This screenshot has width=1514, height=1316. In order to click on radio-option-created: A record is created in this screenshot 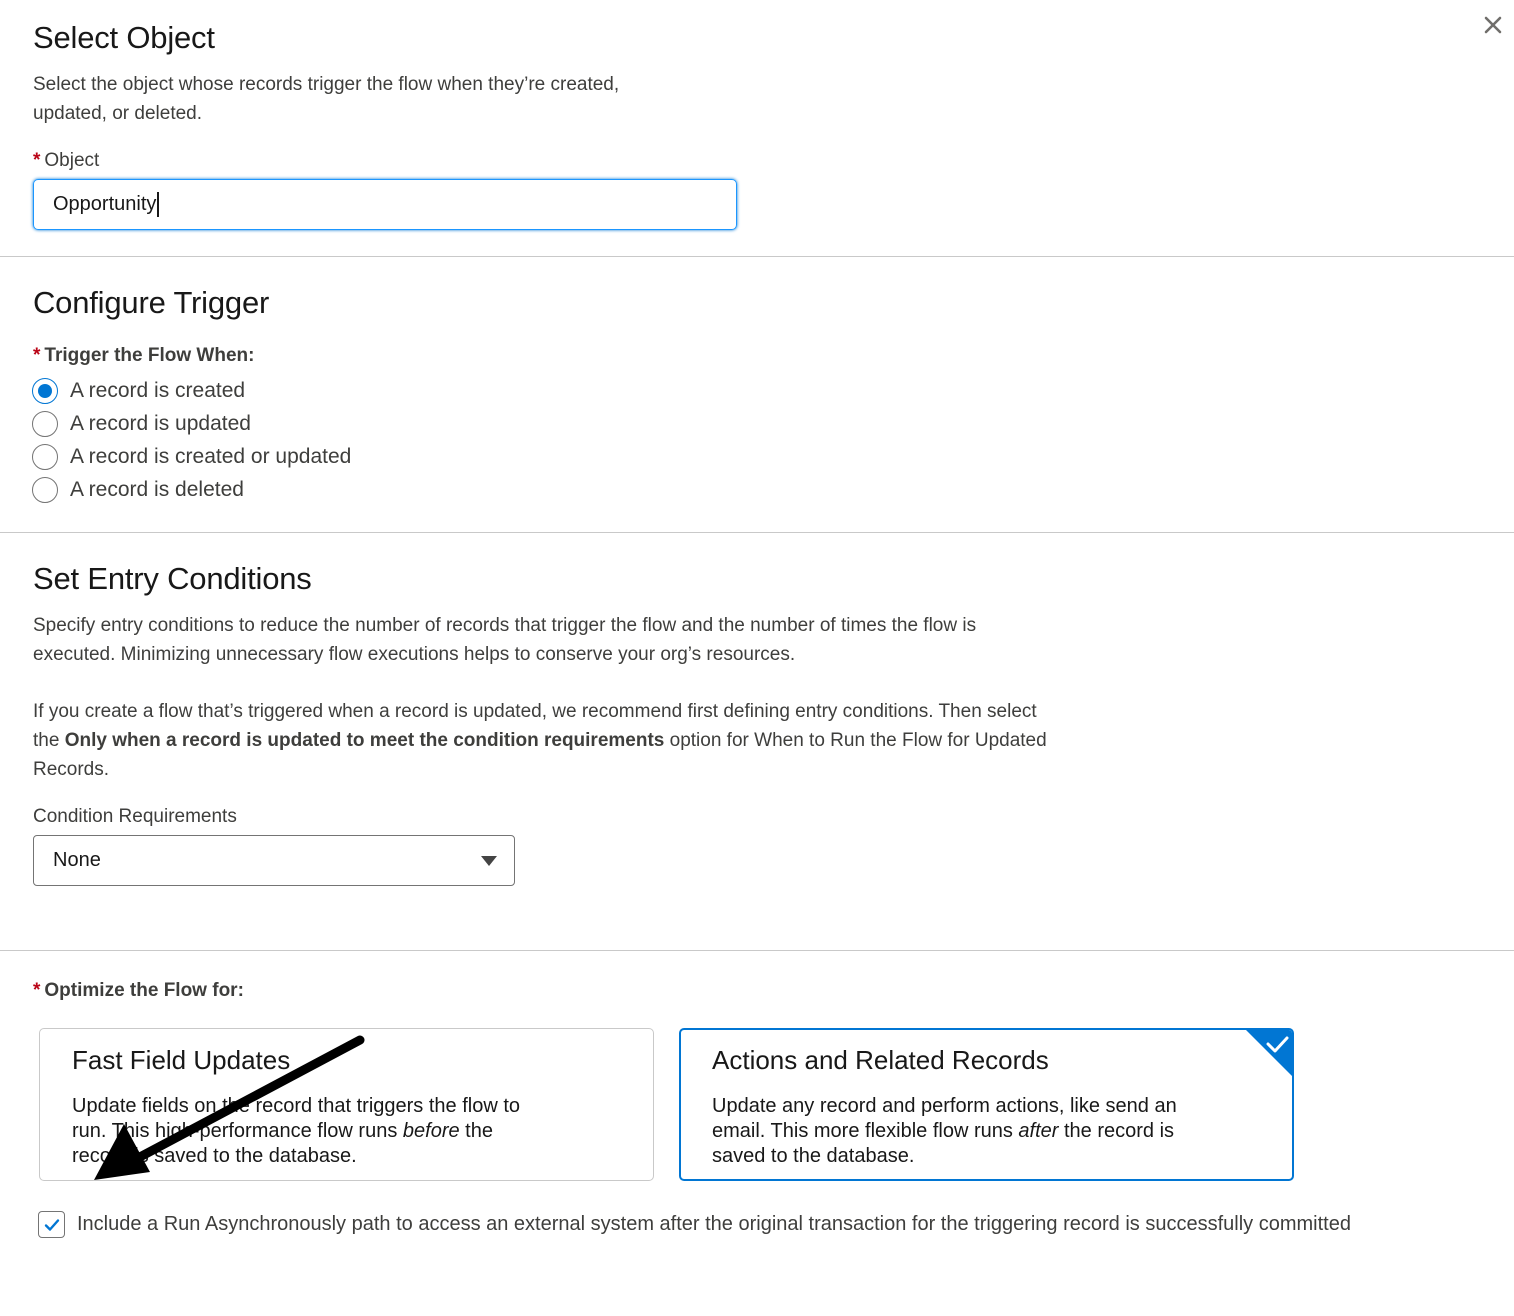, I will do `click(138, 391)`.